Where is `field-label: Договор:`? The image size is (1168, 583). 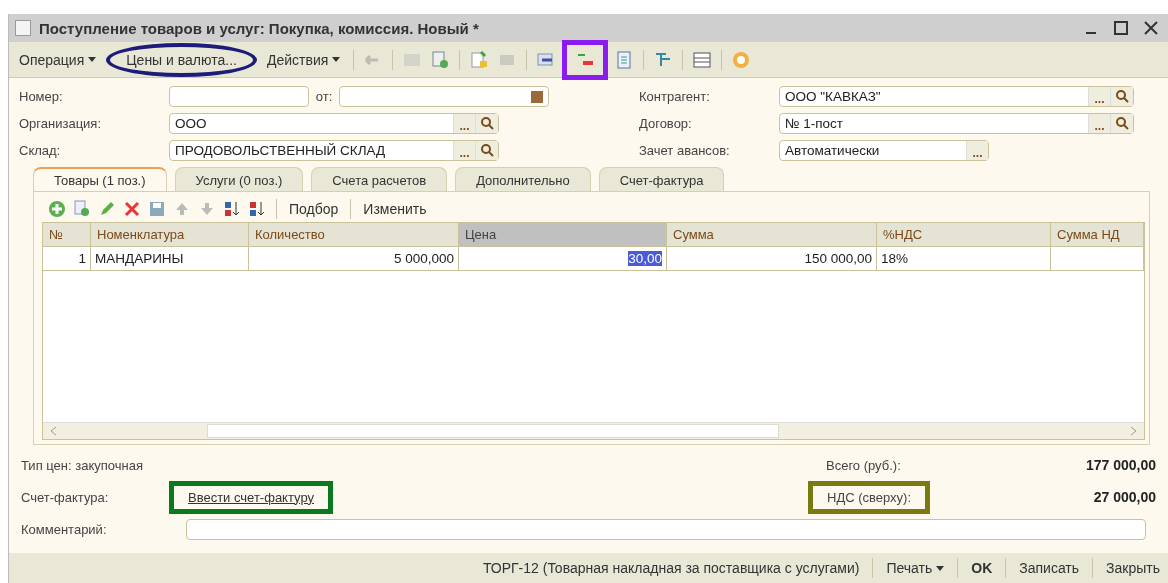 field-label: Договор: is located at coordinates (666, 123).